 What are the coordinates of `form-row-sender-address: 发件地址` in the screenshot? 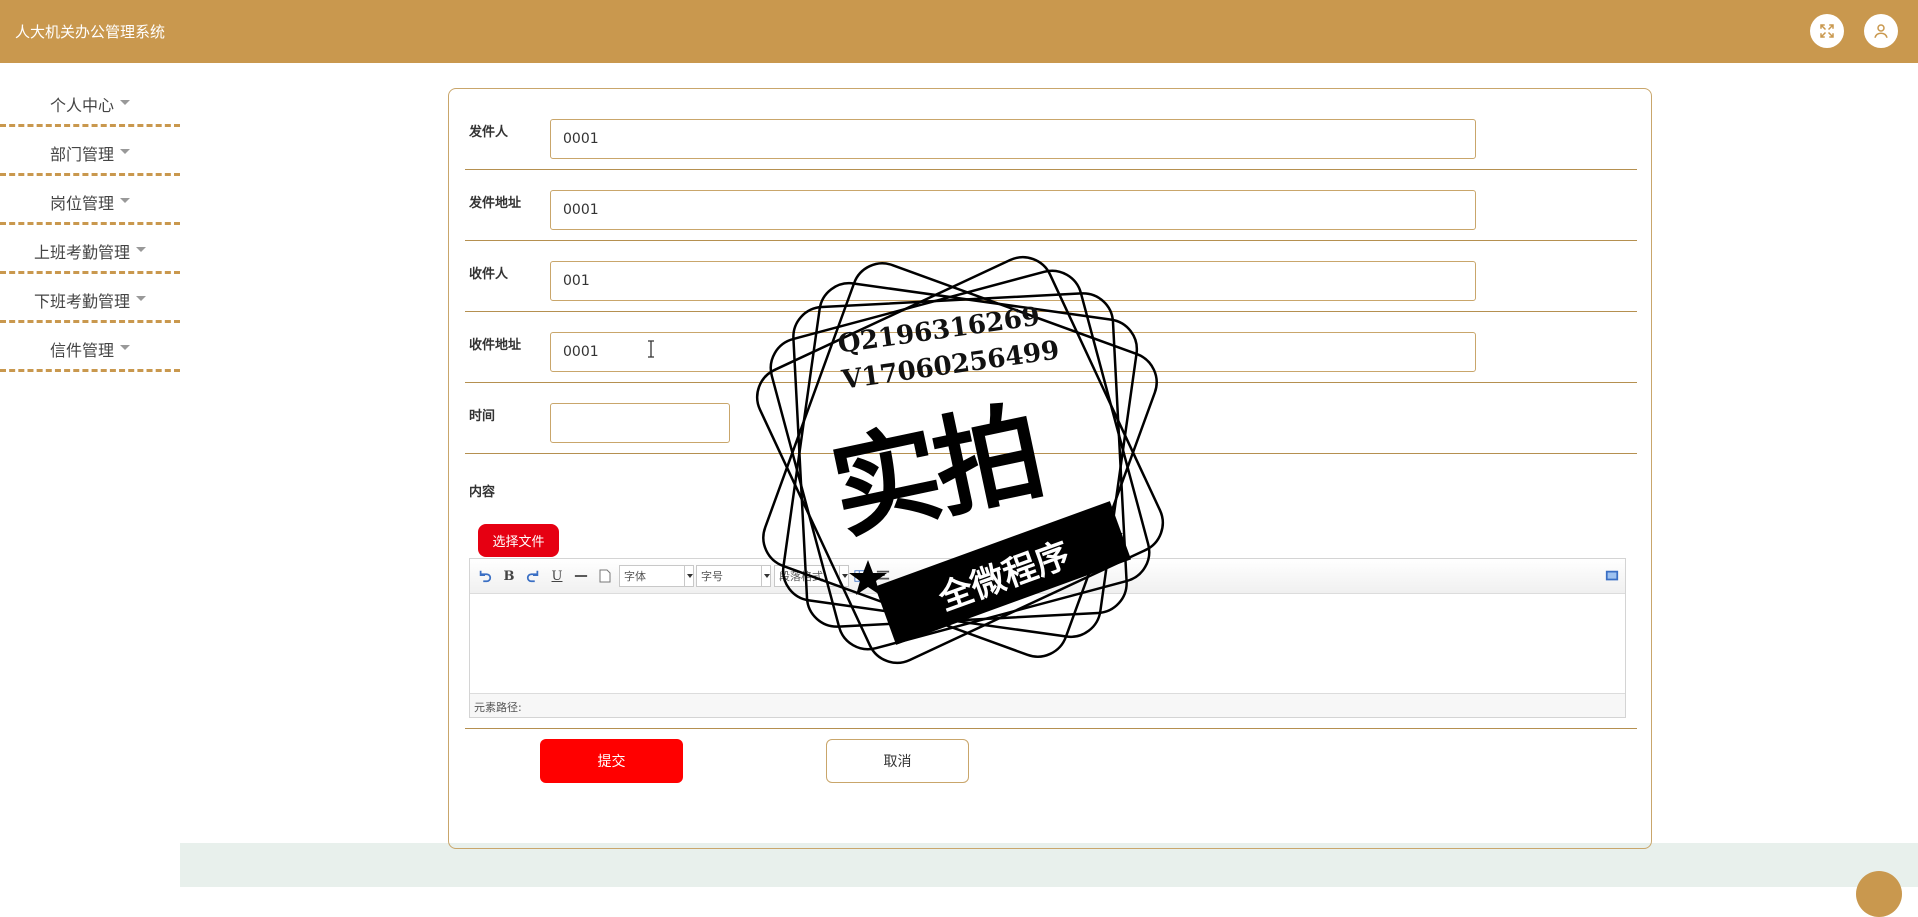 It's located at (1051, 205).